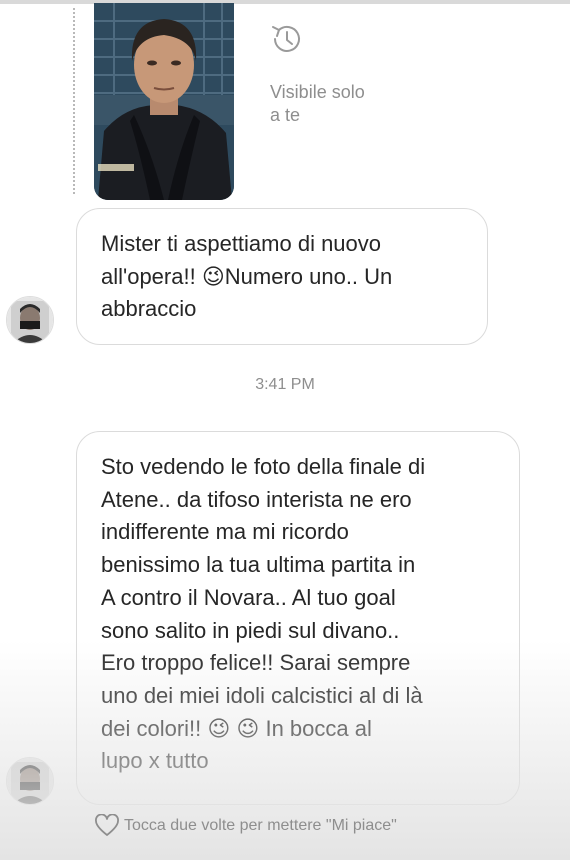  What do you see at coordinates (285, 384) in the screenshot?
I see `timestamp: 3:41 PM` at bounding box center [285, 384].